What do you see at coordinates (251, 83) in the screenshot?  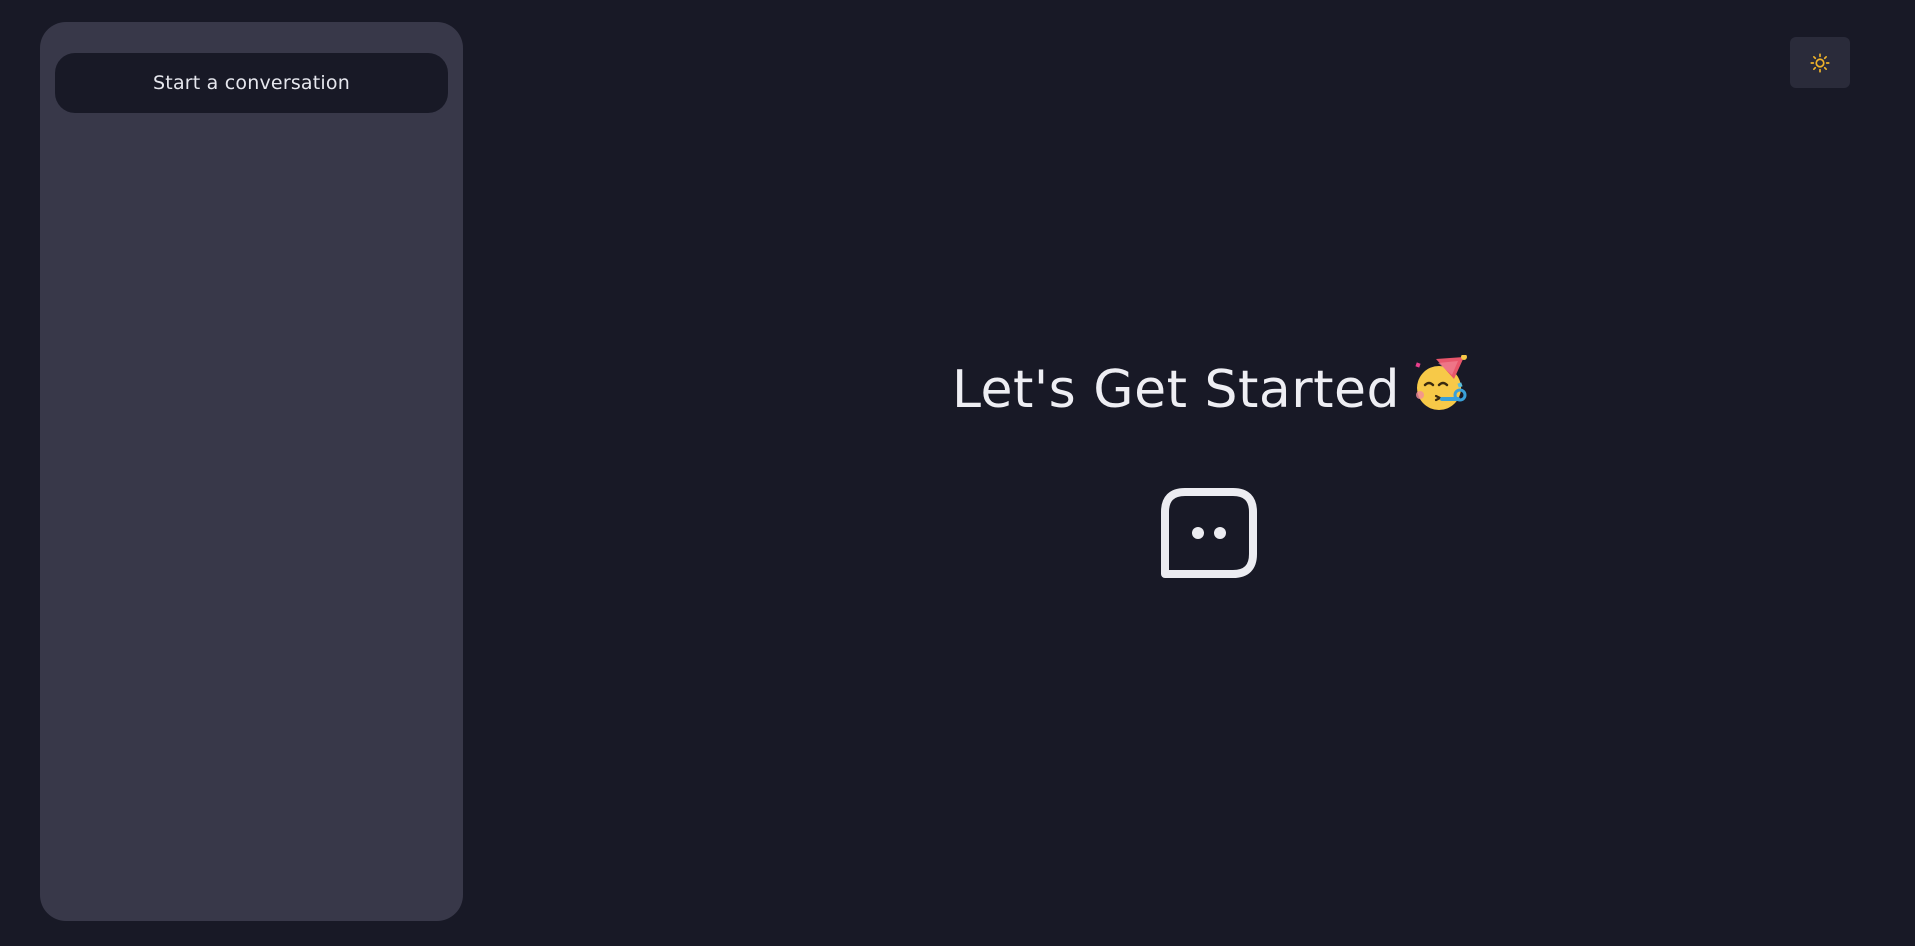 I see `start-conversation-button: Start a conversation` at bounding box center [251, 83].